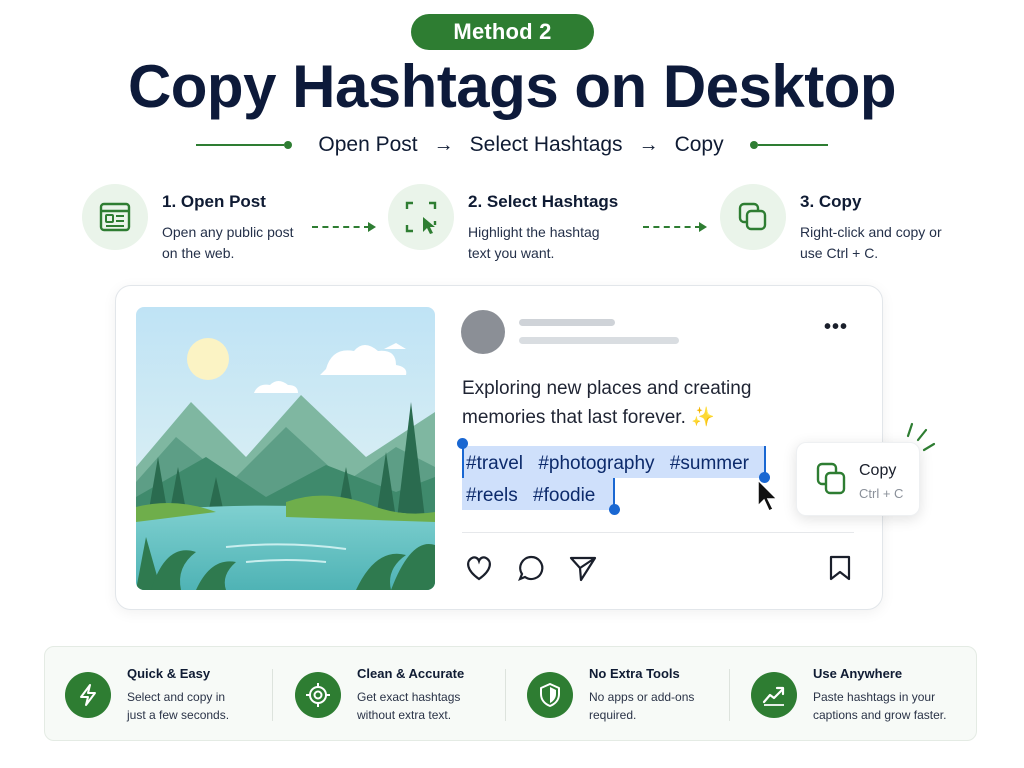 The image size is (1024, 768). Describe the element at coordinates (642, 705) in the screenshot. I see `feature-desc: No apps or add-ons required.` at that location.